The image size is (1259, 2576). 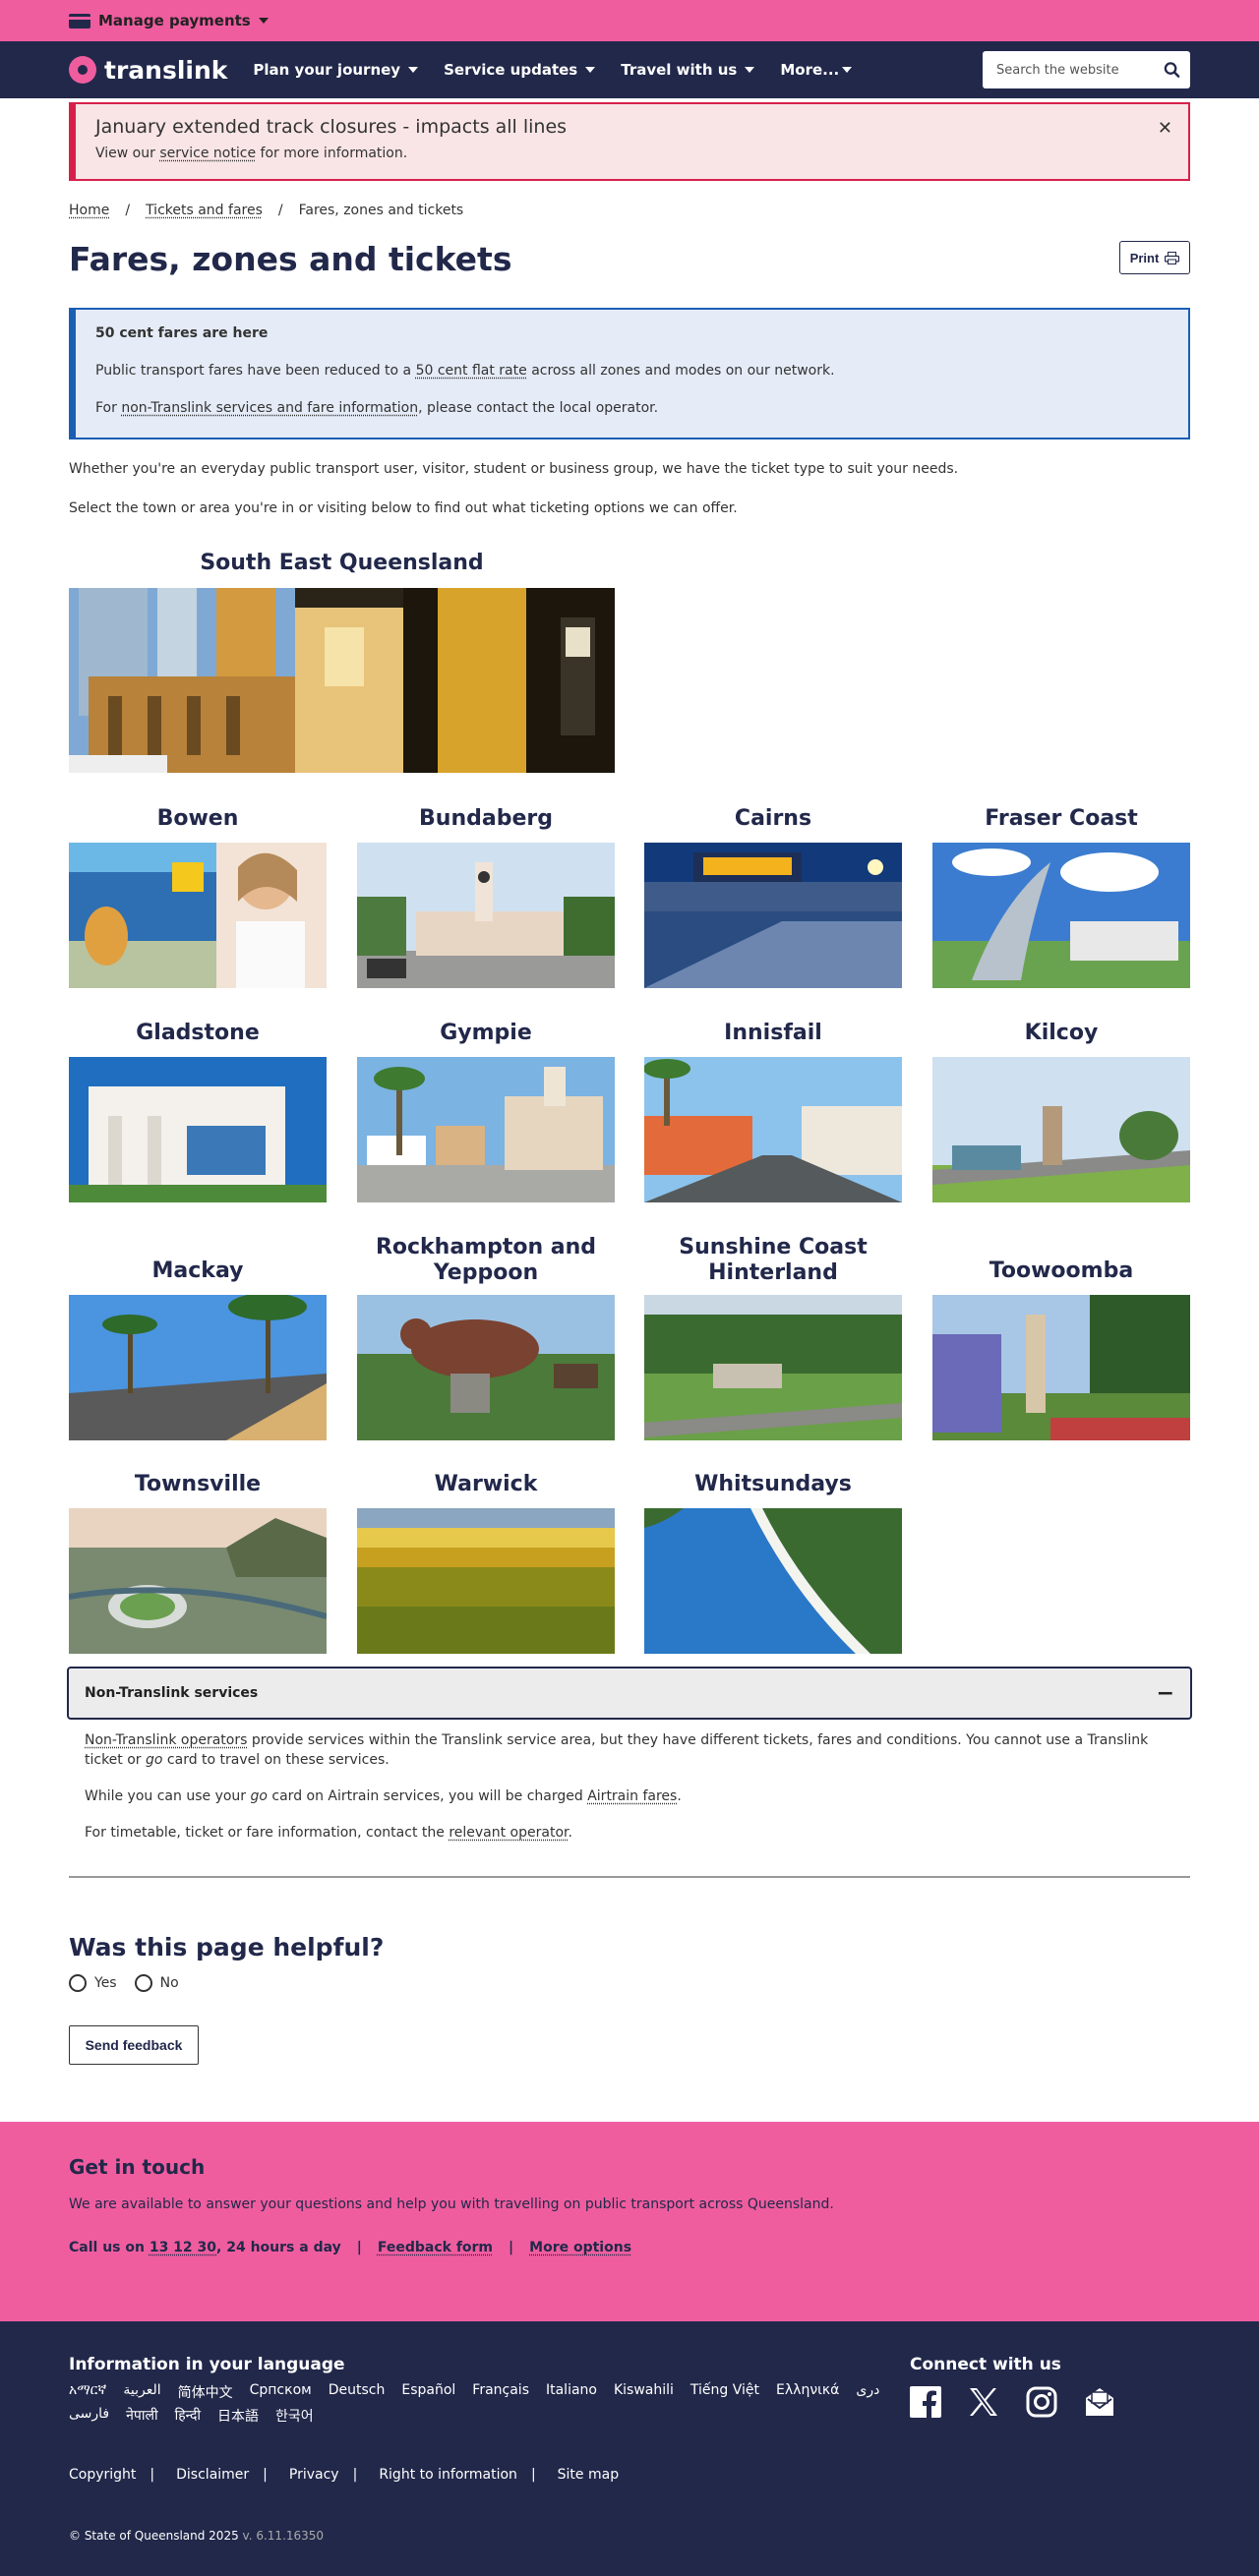 What do you see at coordinates (198, 819) in the screenshot?
I see `region-card-bowen: Bowen` at bounding box center [198, 819].